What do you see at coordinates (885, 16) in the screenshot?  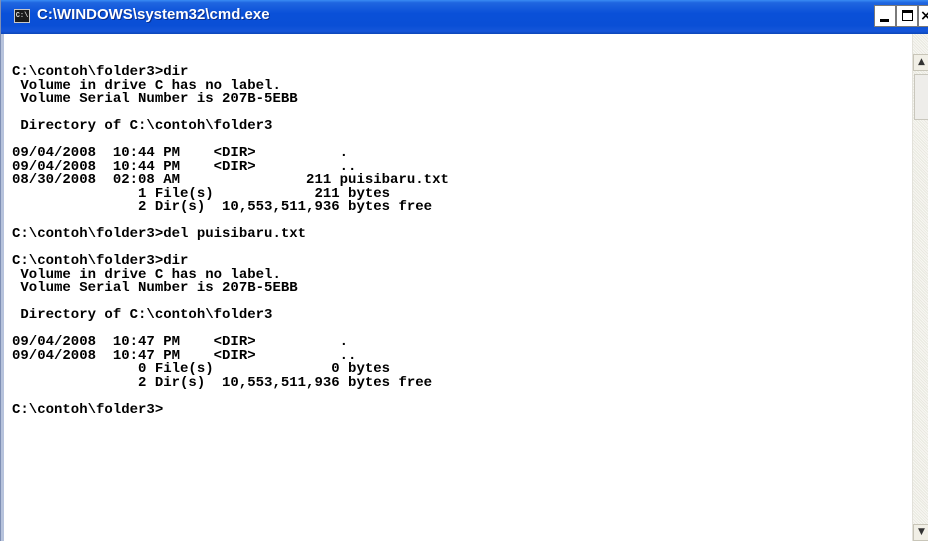 I see `minimize-button` at bounding box center [885, 16].